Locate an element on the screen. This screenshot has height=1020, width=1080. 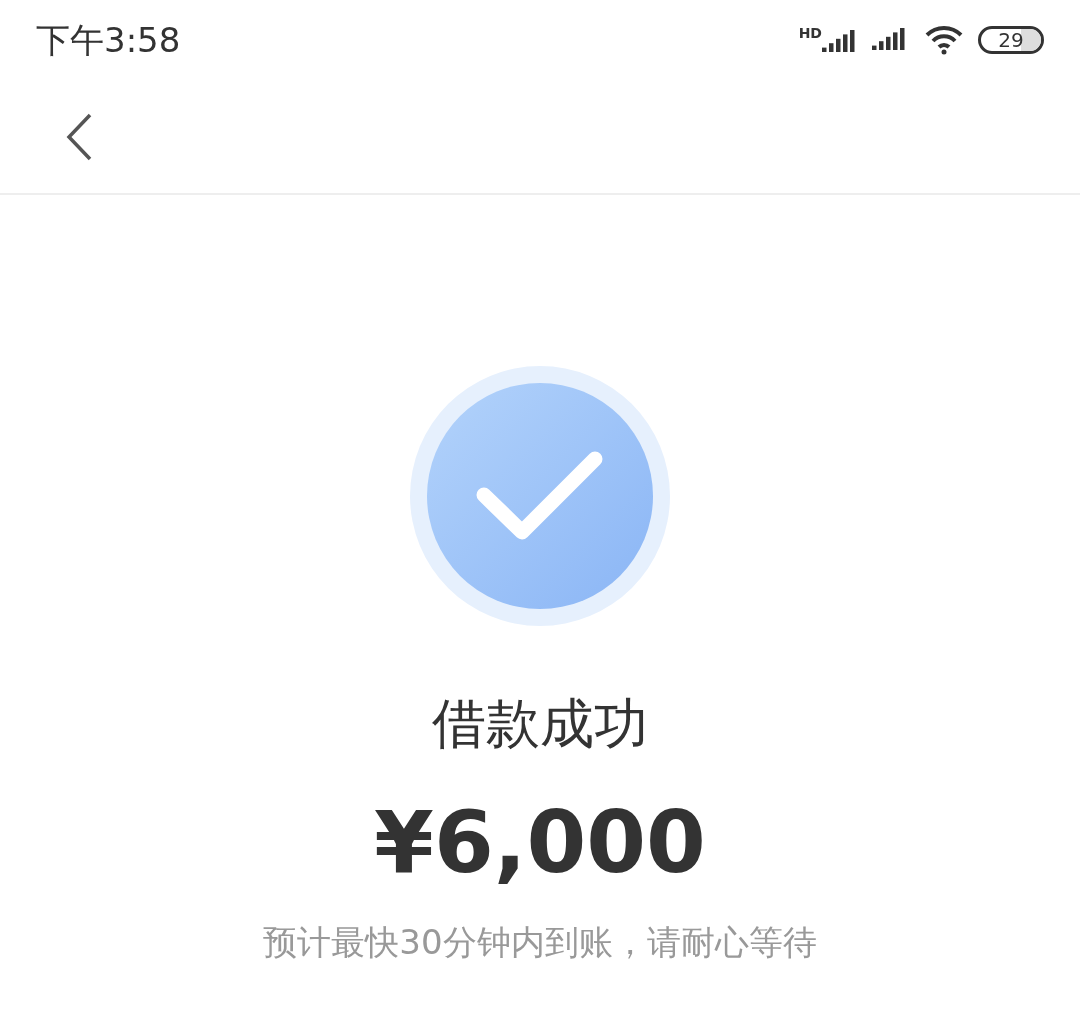
battery-fill is located at coordinates (1031, 40).